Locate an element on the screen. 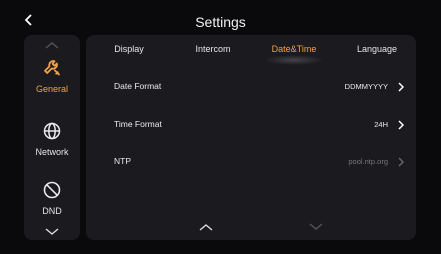 The height and width of the screenshot is (254, 441). tab-date-time: Date&Time is located at coordinates (294, 49).